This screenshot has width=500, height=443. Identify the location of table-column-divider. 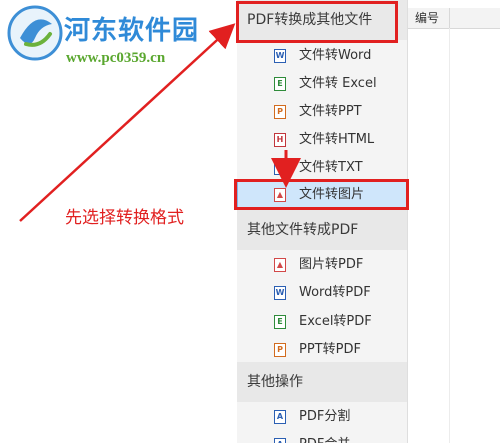
(449, 235).